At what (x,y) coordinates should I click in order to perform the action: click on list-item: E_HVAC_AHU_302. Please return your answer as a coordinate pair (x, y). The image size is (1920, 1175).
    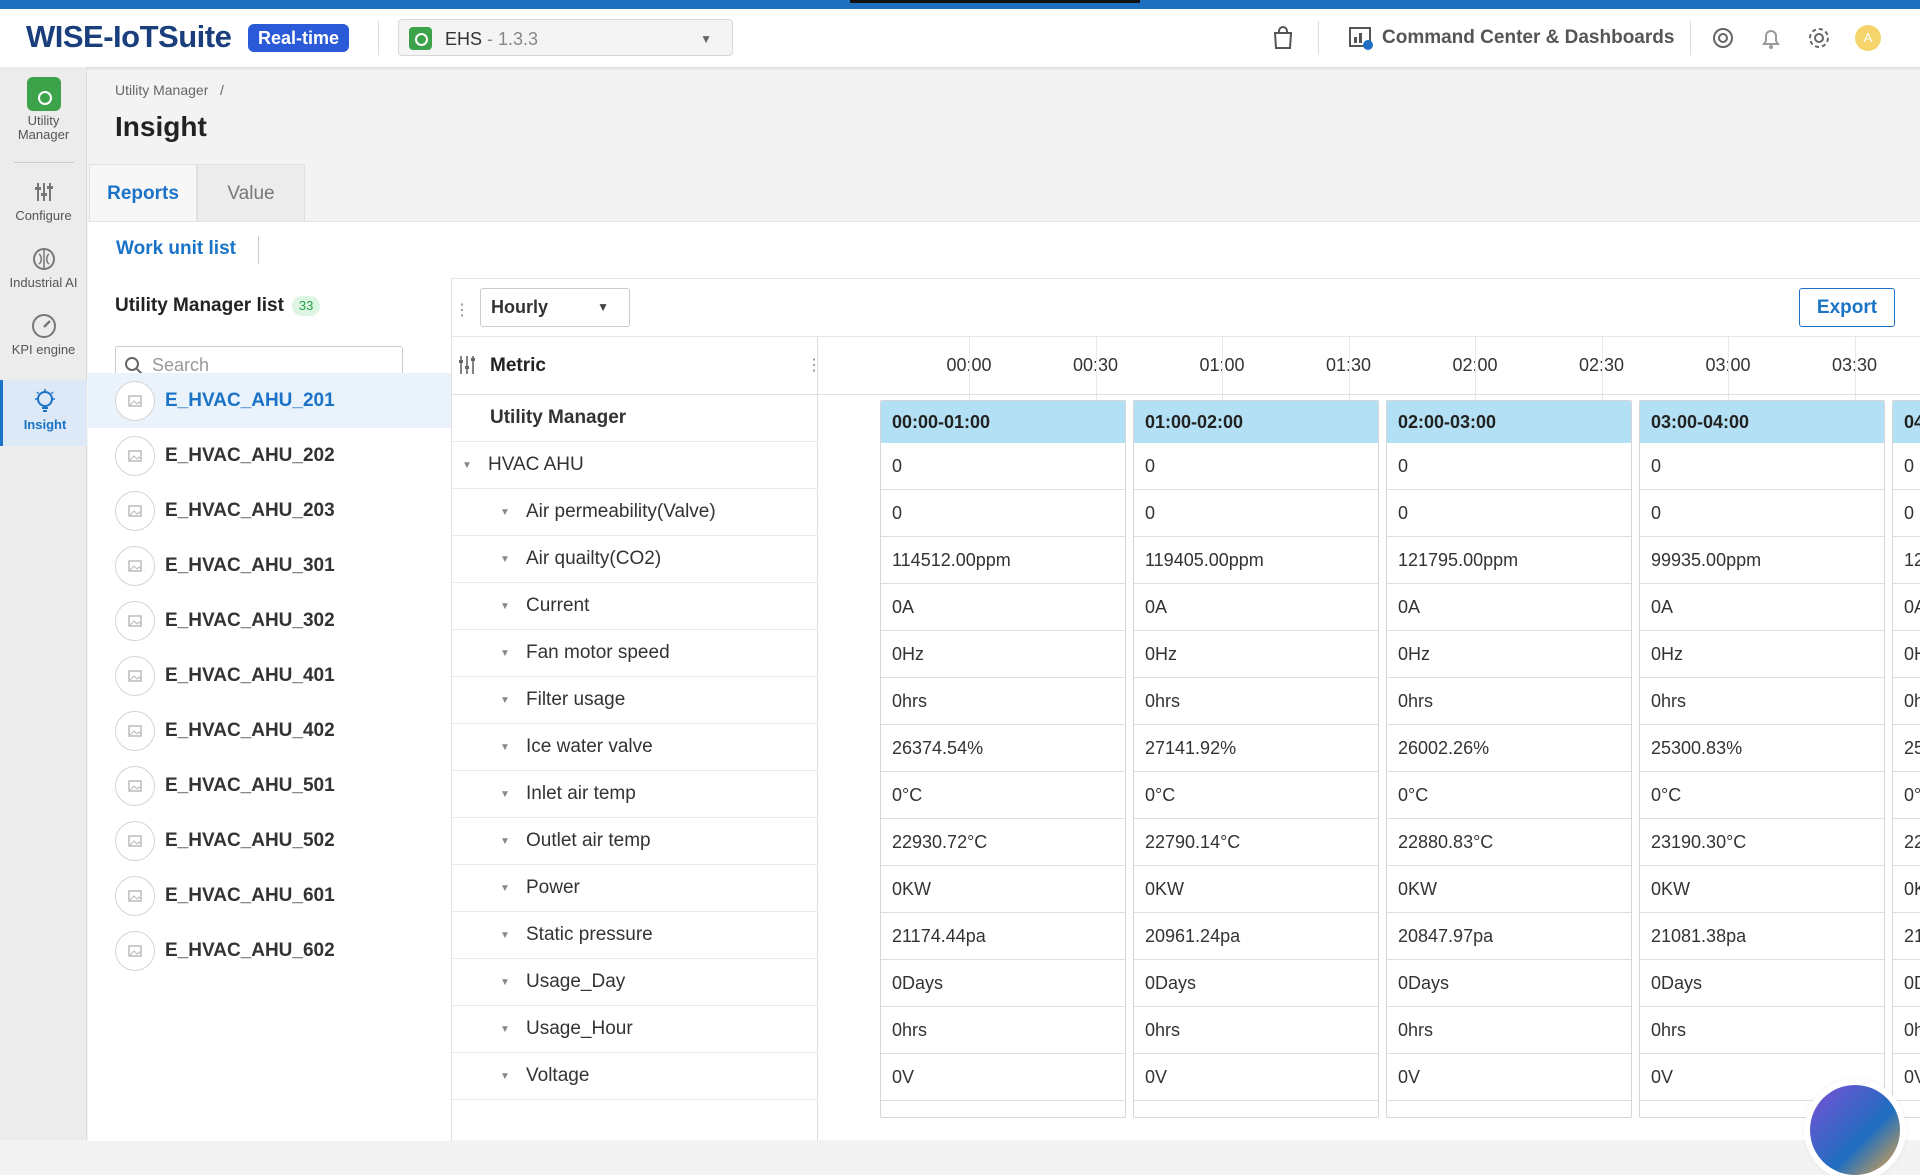
    Looking at the image, I should click on (269, 620).